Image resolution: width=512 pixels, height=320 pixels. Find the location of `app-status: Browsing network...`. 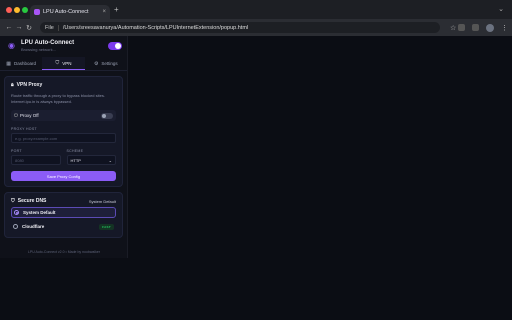

app-status: Browsing network... is located at coordinates (38, 49).